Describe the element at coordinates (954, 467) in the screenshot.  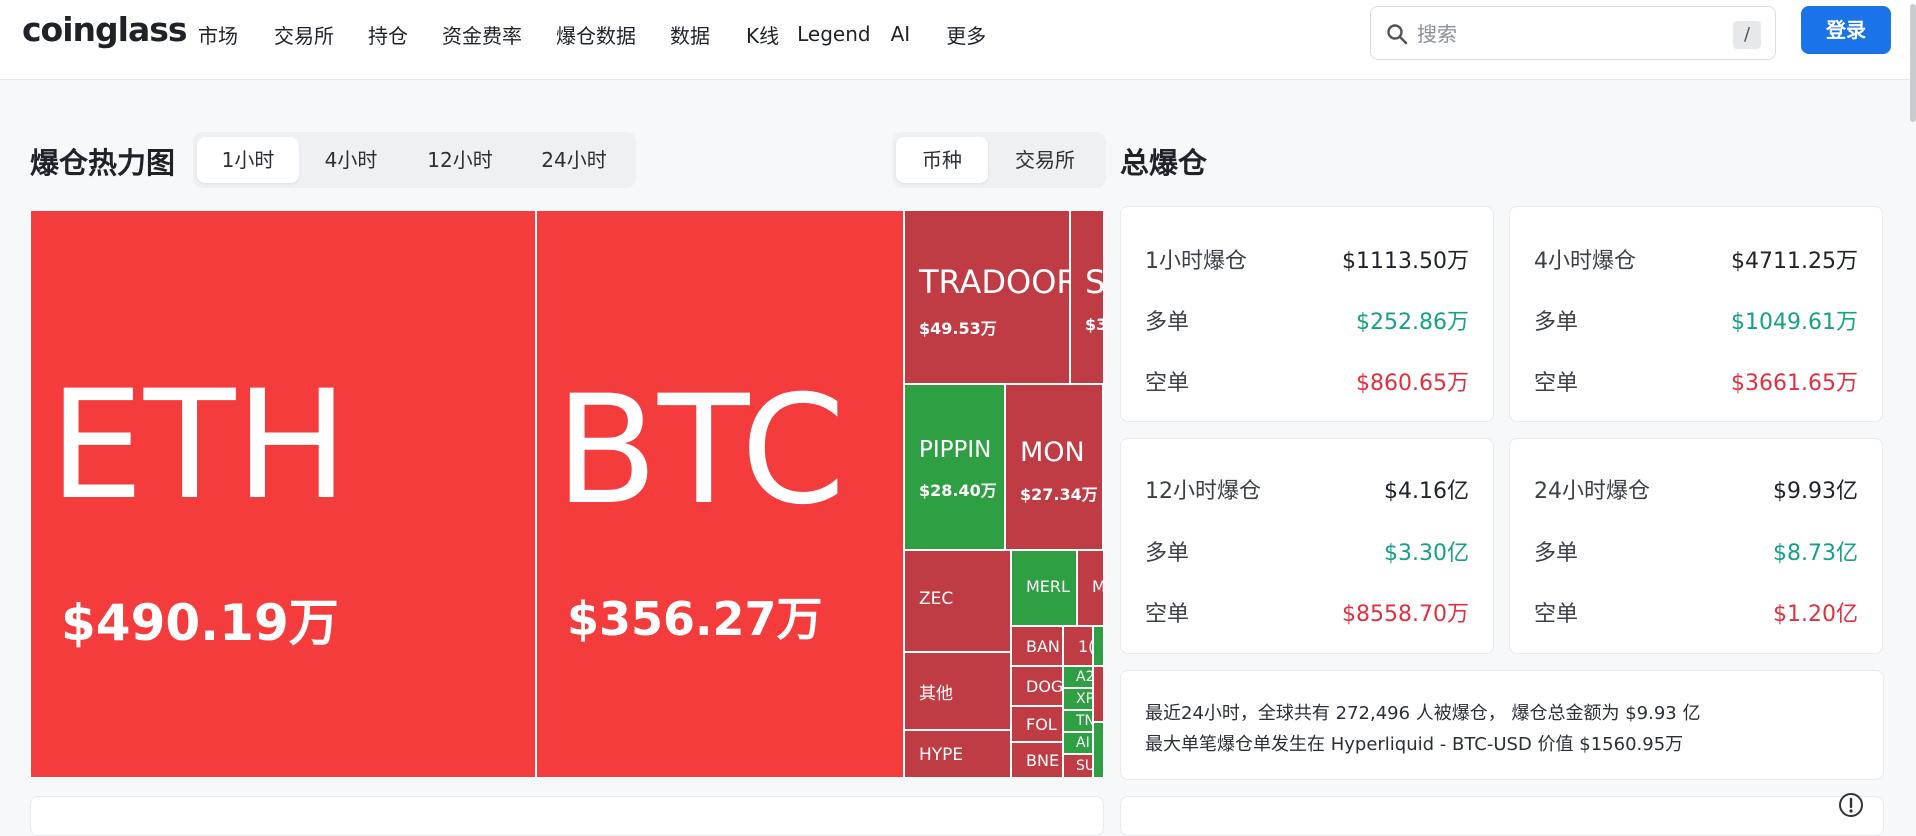
I see `heatmap-tile-pippin: PIPPIN $28.40万` at that location.